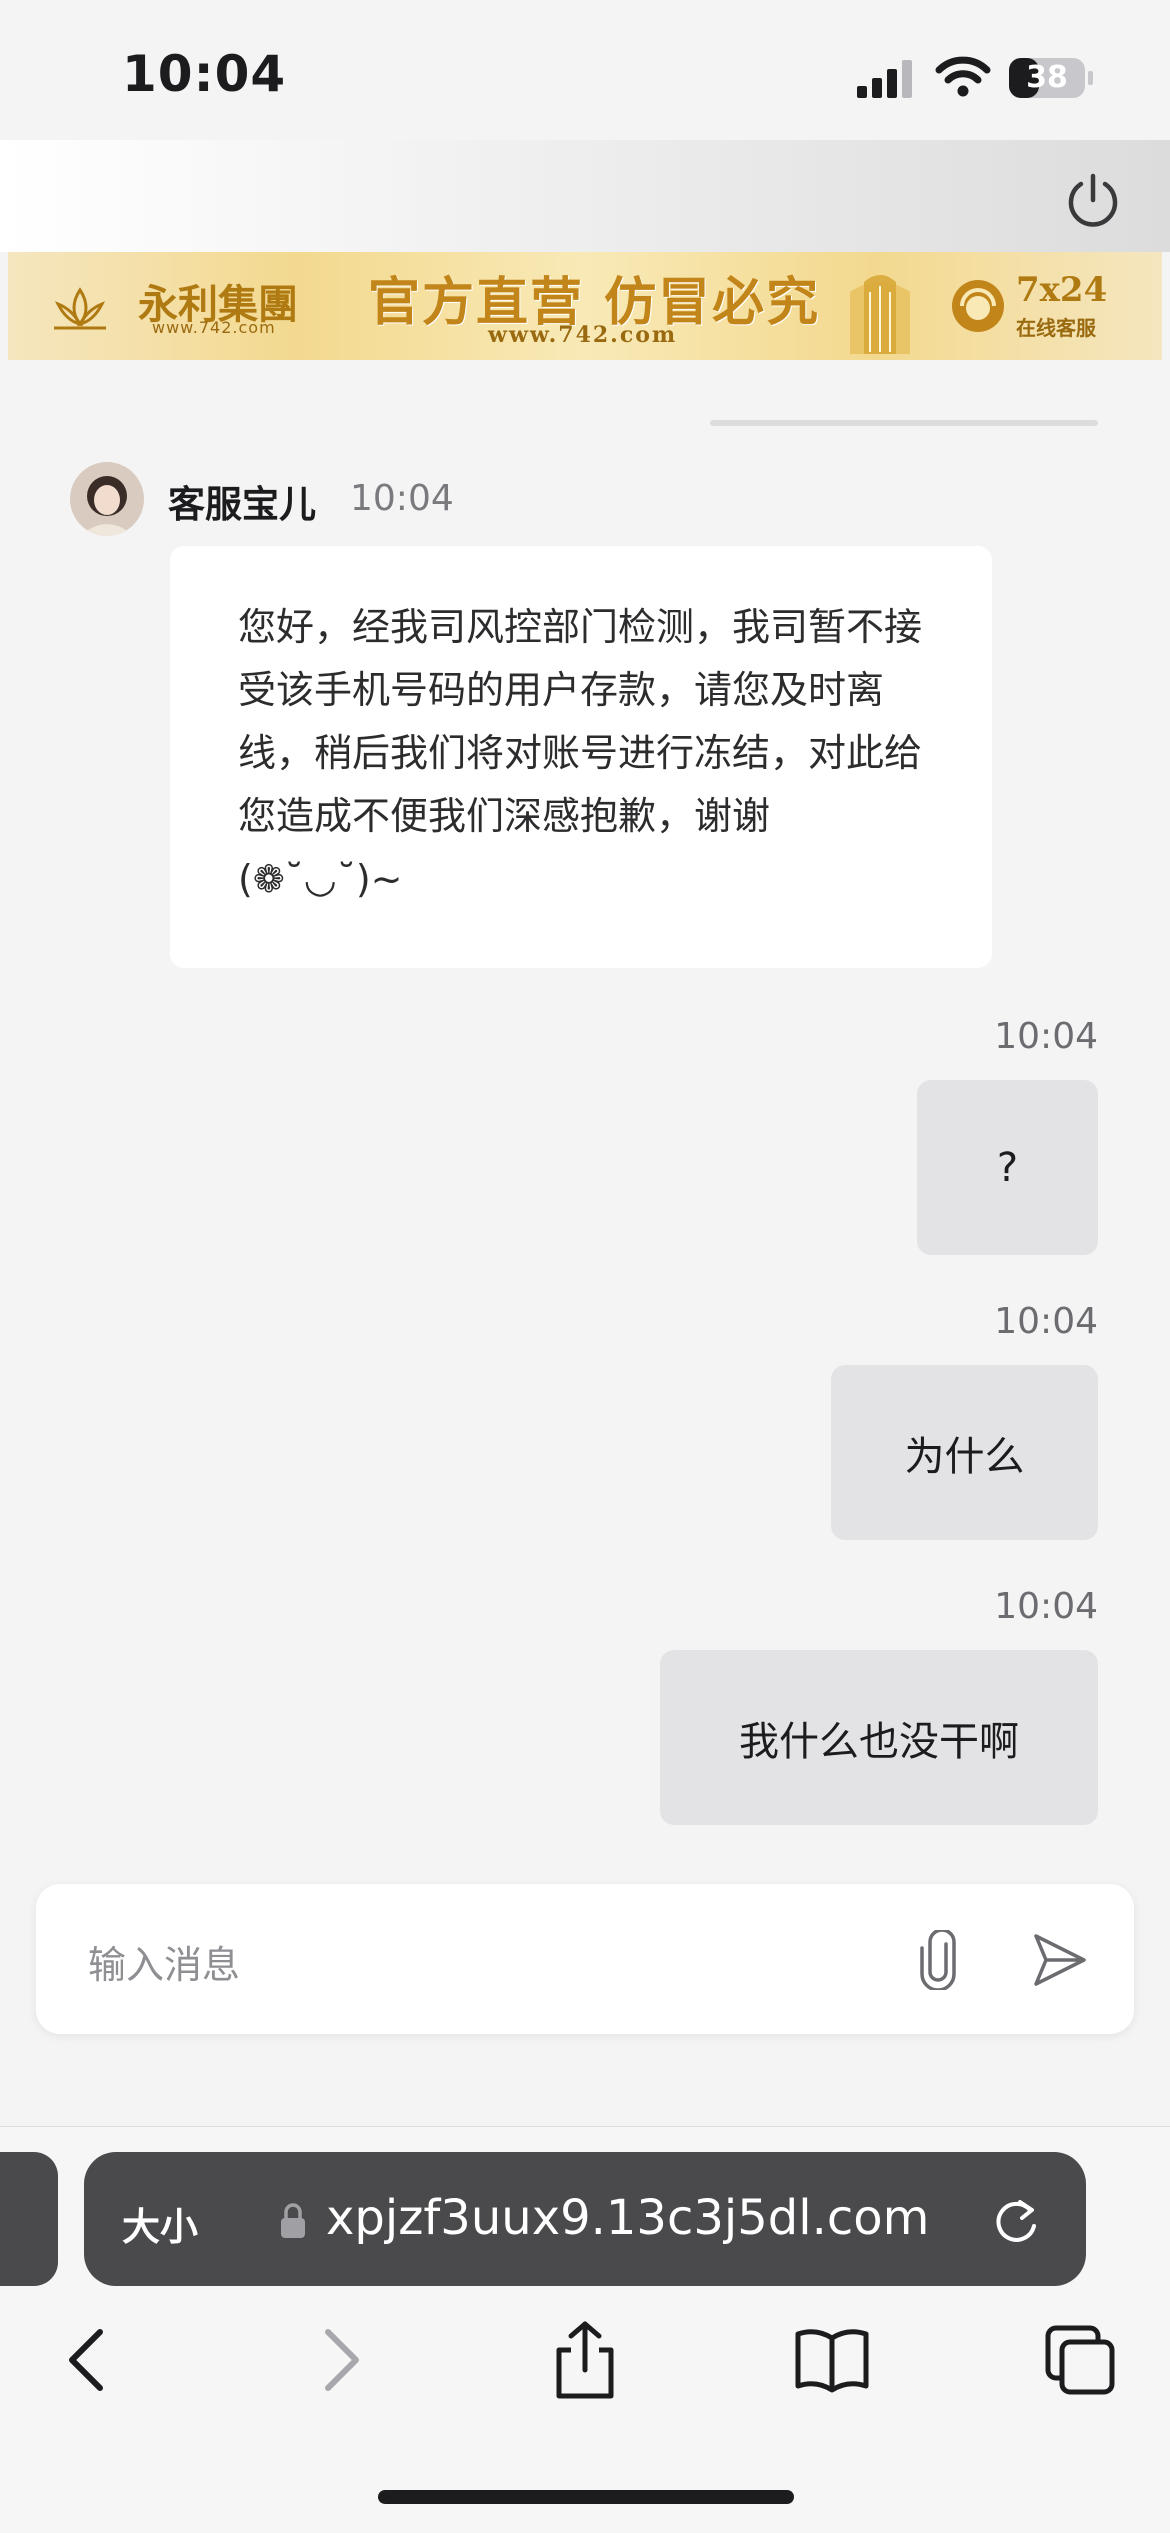  I want to click on reload-icon, so click(1016, 2220).